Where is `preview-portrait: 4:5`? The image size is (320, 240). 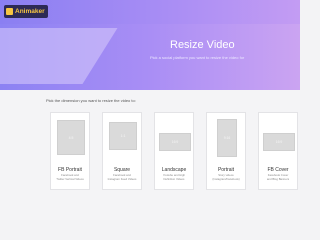
preview-portrait: 4:5 is located at coordinates (71, 137).